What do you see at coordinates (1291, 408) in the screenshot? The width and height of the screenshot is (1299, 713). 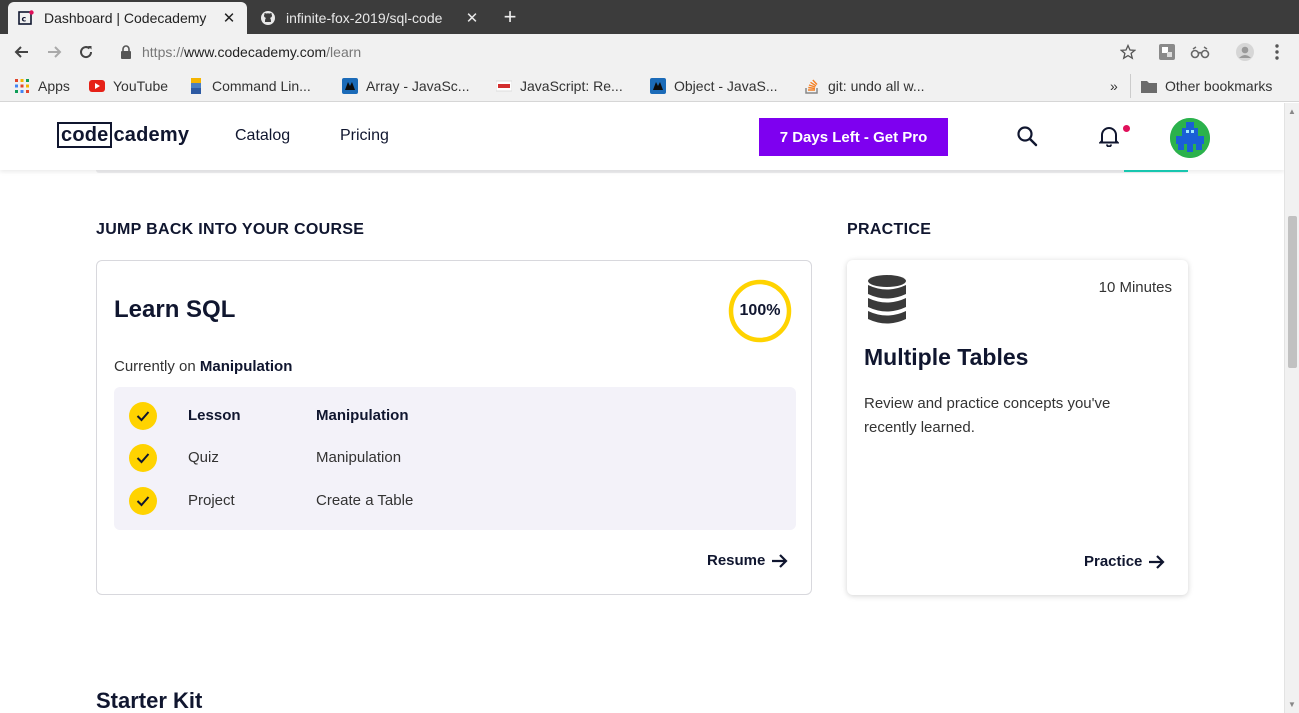 I see `page-scrollbar: ▲ ▼` at bounding box center [1291, 408].